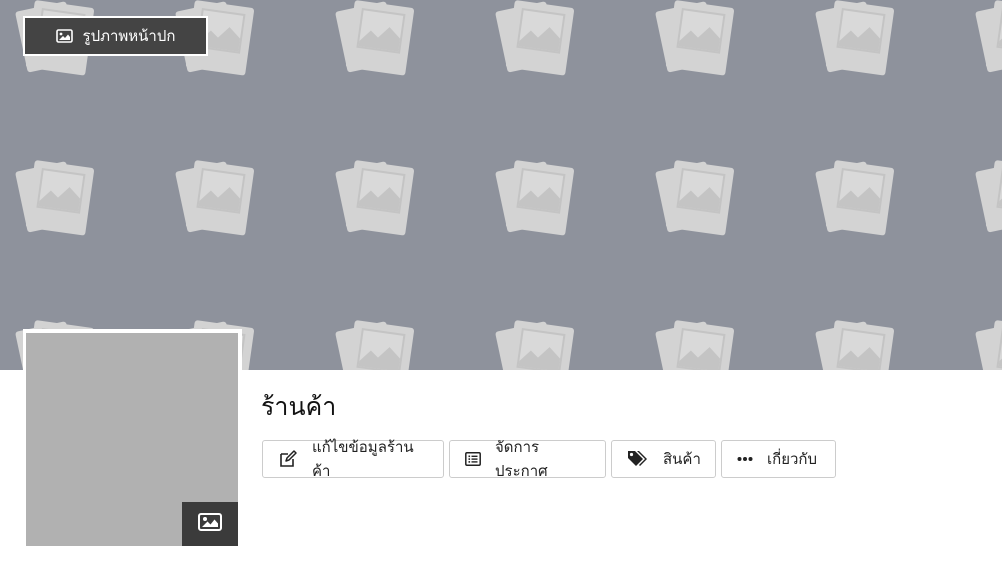  What do you see at coordinates (745, 459) in the screenshot?
I see `more-dots-icon` at bounding box center [745, 459].